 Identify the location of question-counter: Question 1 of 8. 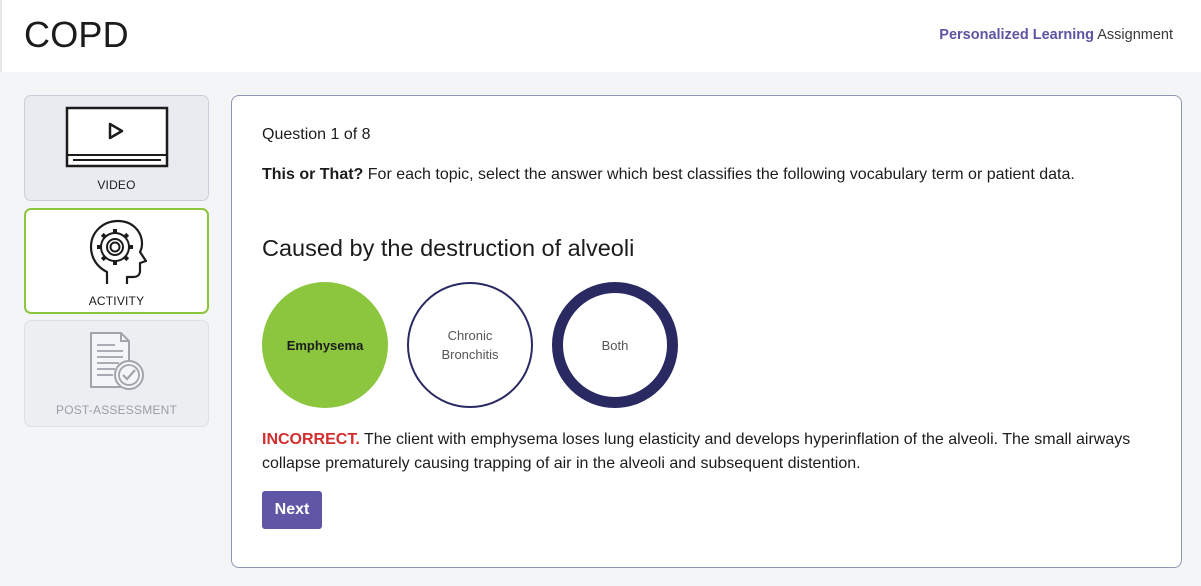
(316, 134).